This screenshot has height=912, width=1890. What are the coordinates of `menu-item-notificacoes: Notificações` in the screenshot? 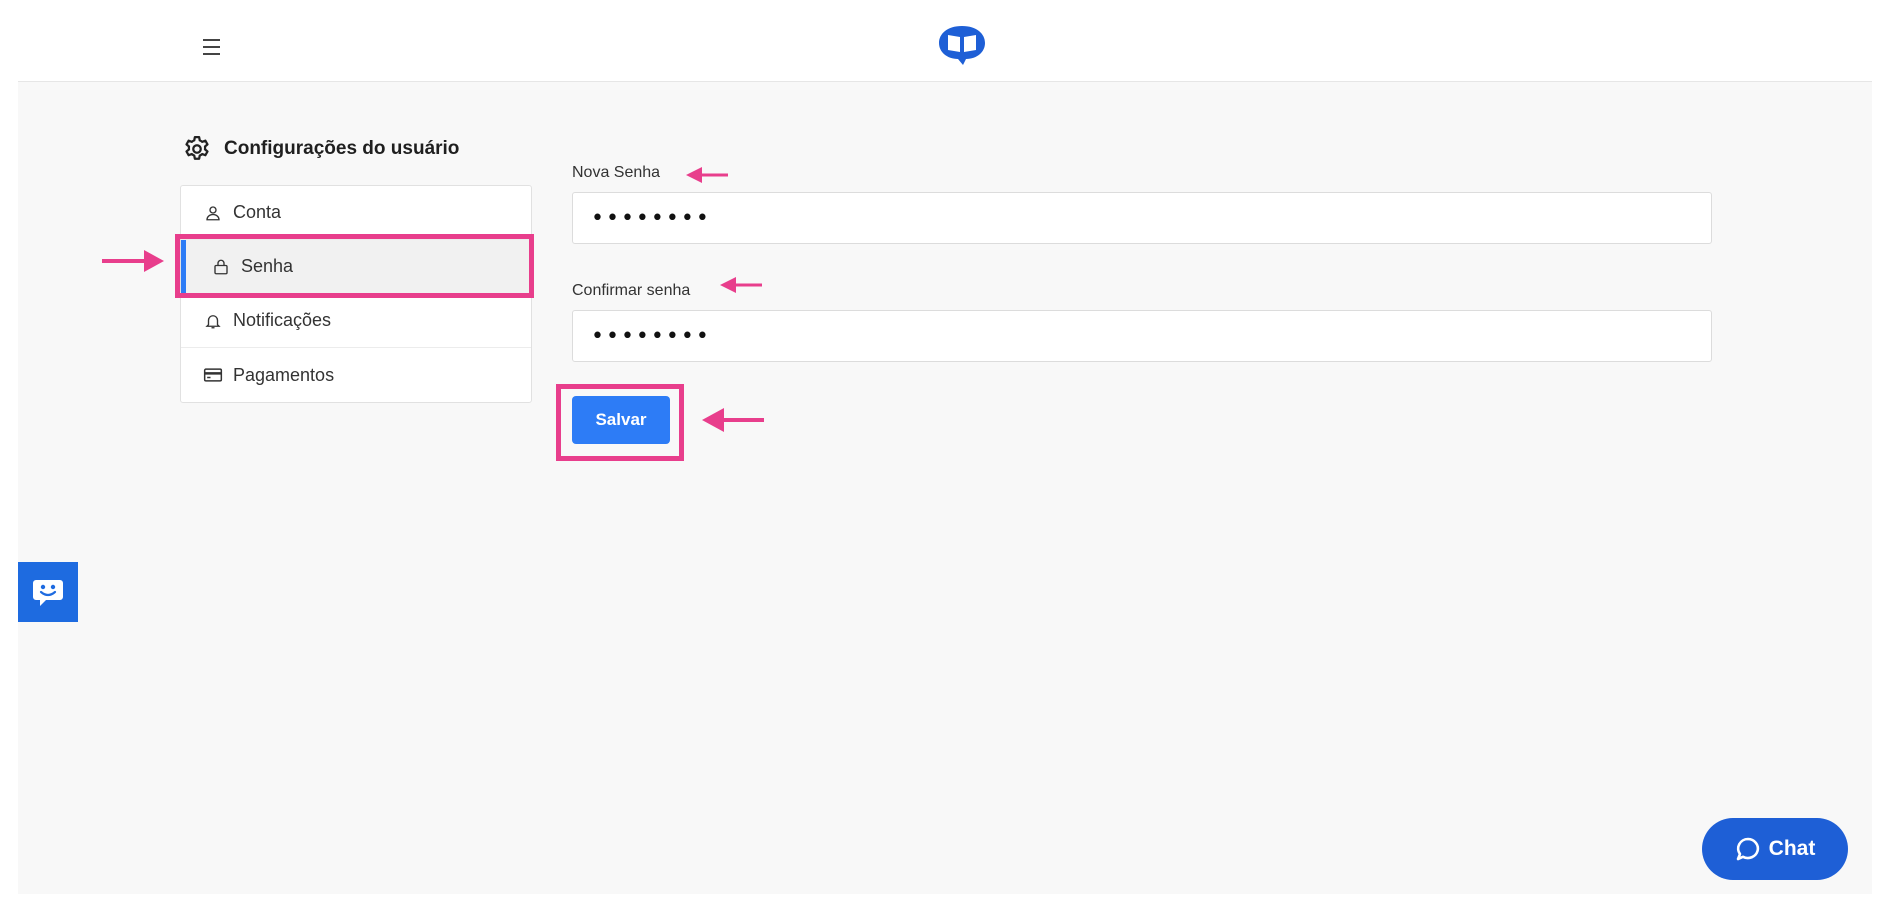 It's located at (356, 321).